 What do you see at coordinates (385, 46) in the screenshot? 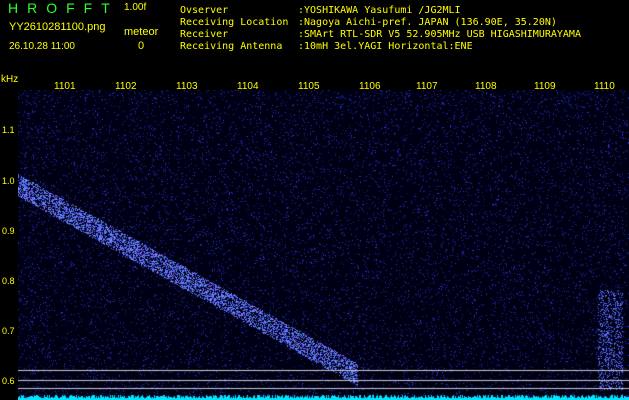
I see `antenna-value: :10mH 3el.YAGI Horizontal:ENE` at bounding box center [385, 46].